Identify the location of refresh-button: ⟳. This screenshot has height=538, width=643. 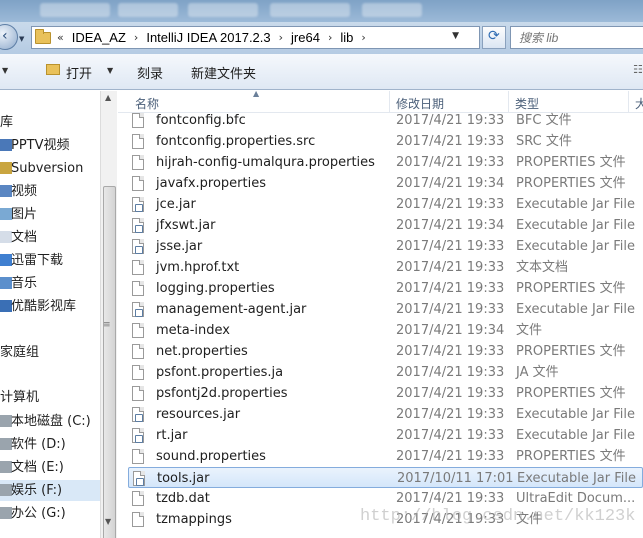
(494, 37).